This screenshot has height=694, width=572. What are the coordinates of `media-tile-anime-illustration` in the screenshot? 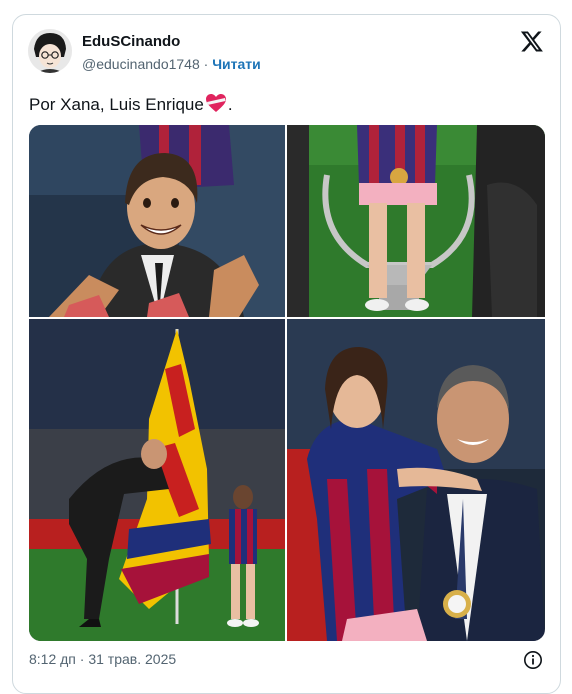 It's located at (157, 221).